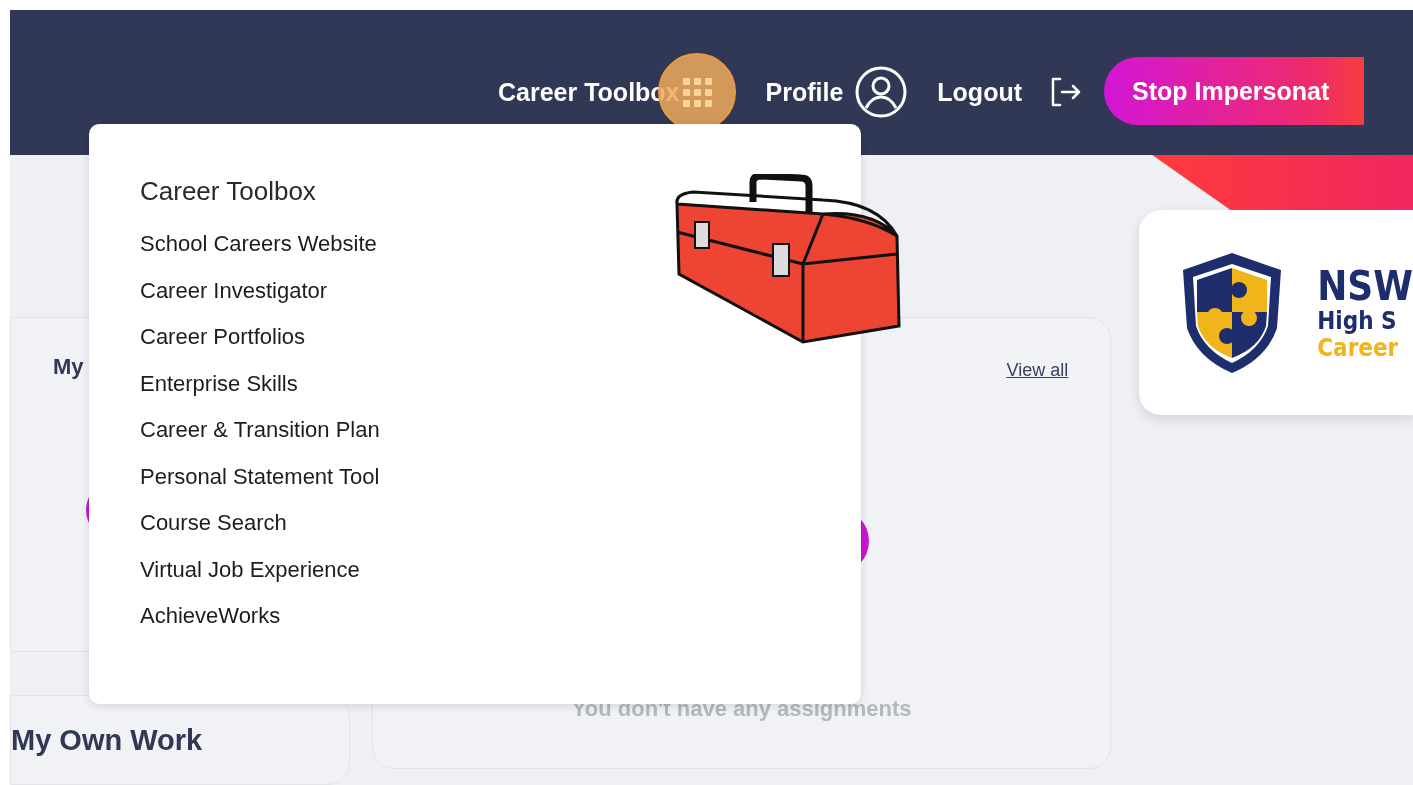 The height and width of the screenshot is (785, 1413). Describe the element at coordinates (223, 337) in the screenshot. I see `menu-item: Career Portfolios` at that location.